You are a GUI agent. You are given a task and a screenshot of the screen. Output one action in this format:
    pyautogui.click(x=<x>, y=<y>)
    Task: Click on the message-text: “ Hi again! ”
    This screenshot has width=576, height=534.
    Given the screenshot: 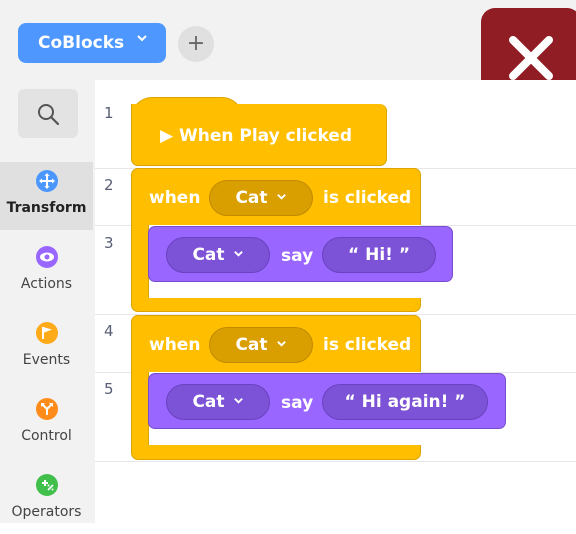 What is the action you would take?
    pyautogui.click(x=405, y=402)
    